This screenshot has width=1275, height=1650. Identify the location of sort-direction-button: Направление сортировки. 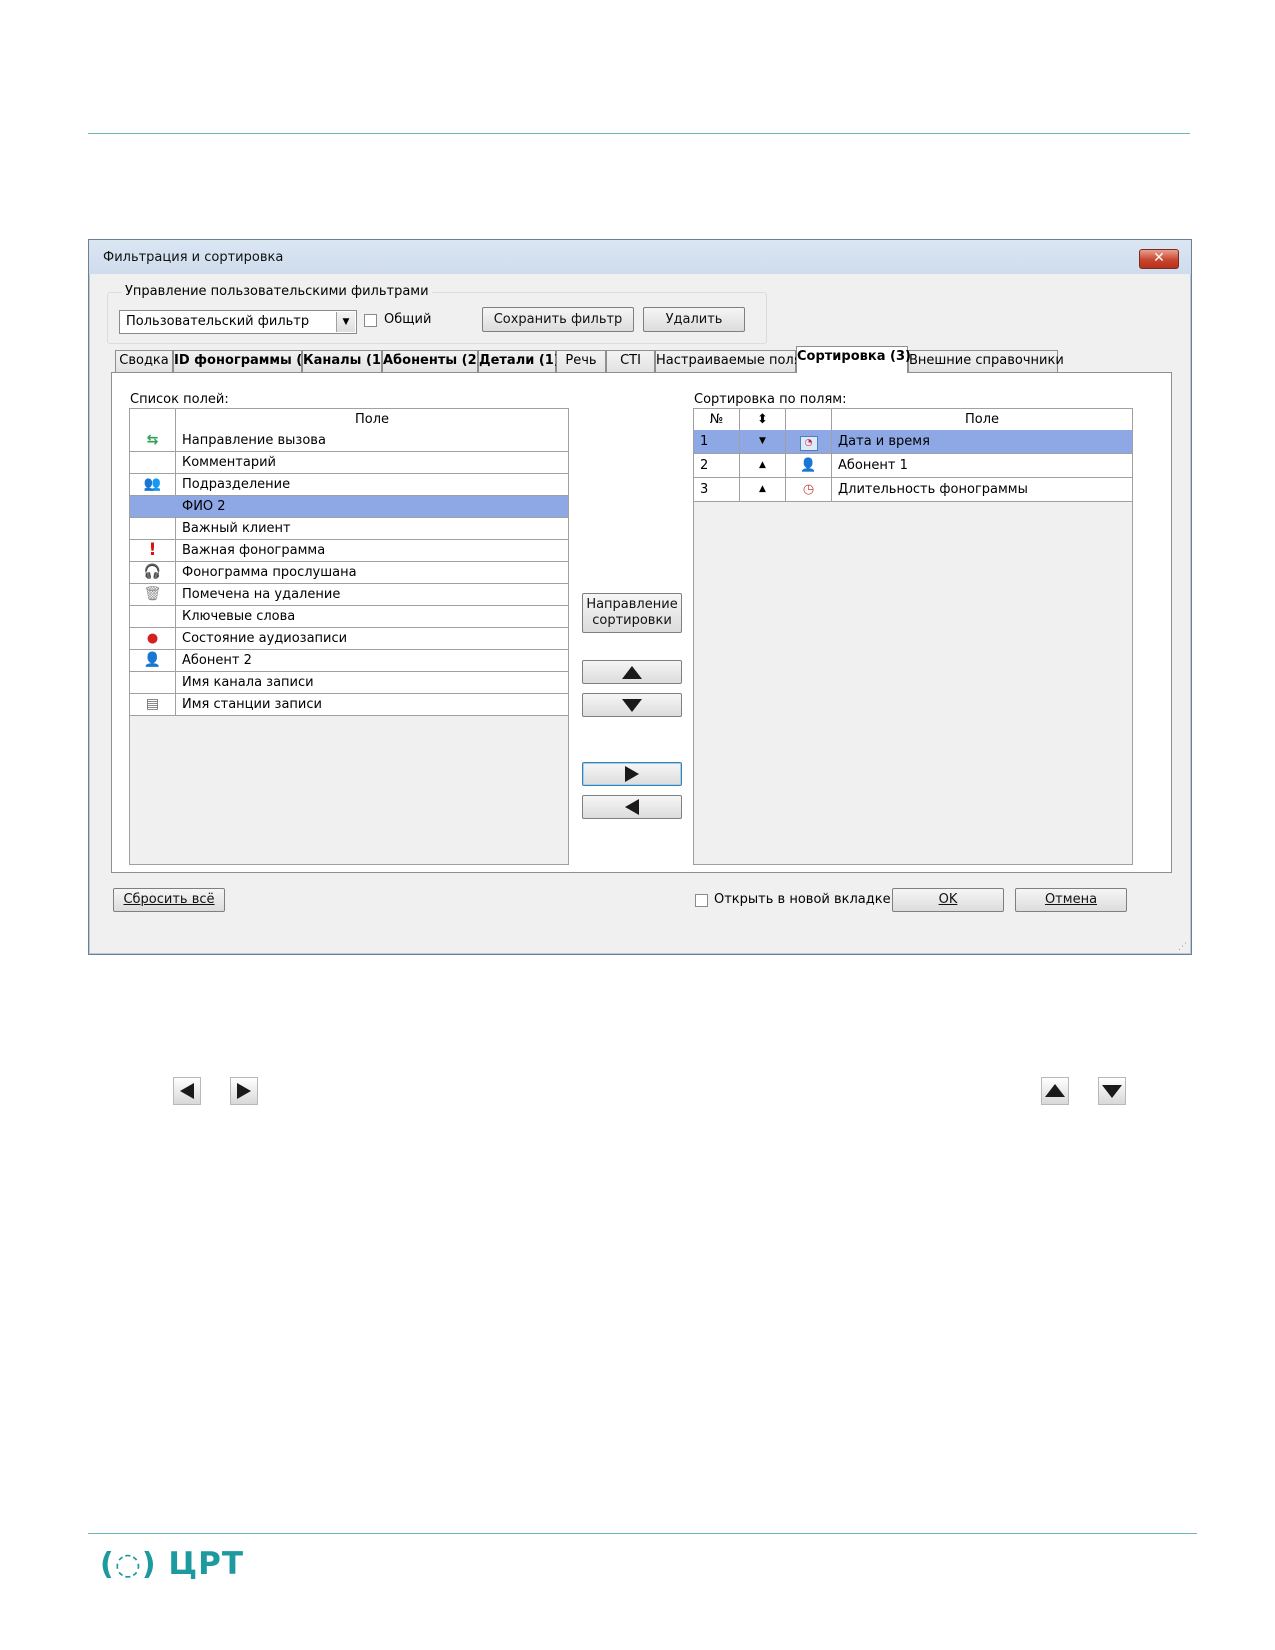
(632, 613).